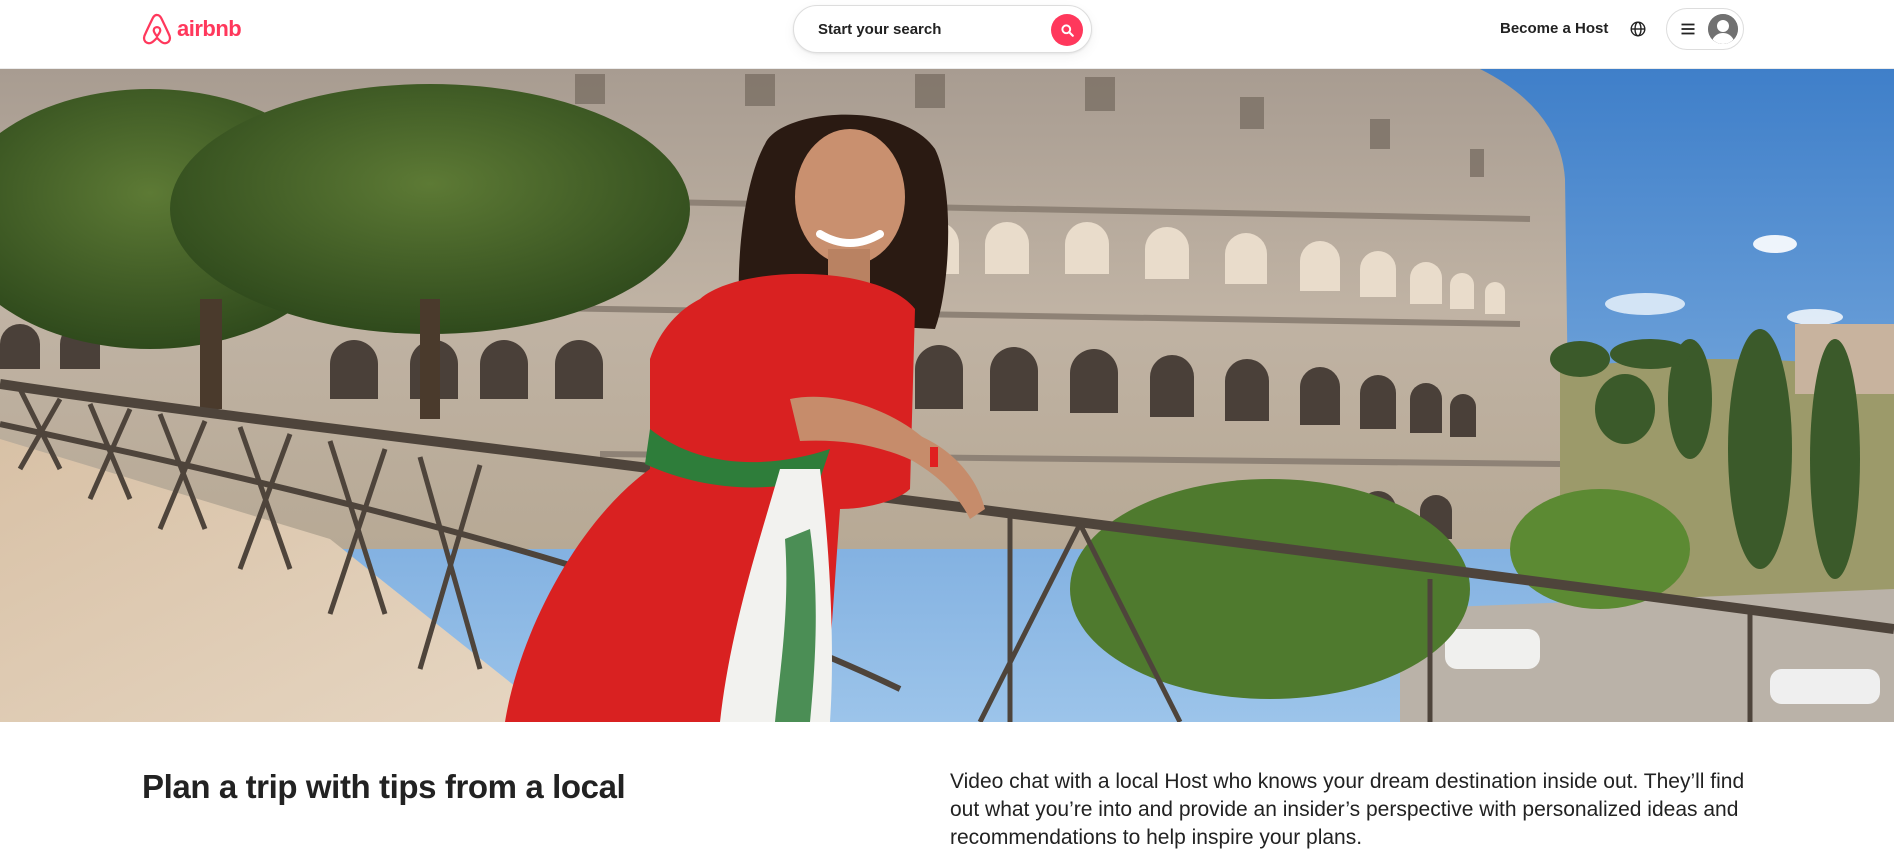 This screenshot has width=1894, height=863. I want to click on globe-icon, so click(1638, 29).